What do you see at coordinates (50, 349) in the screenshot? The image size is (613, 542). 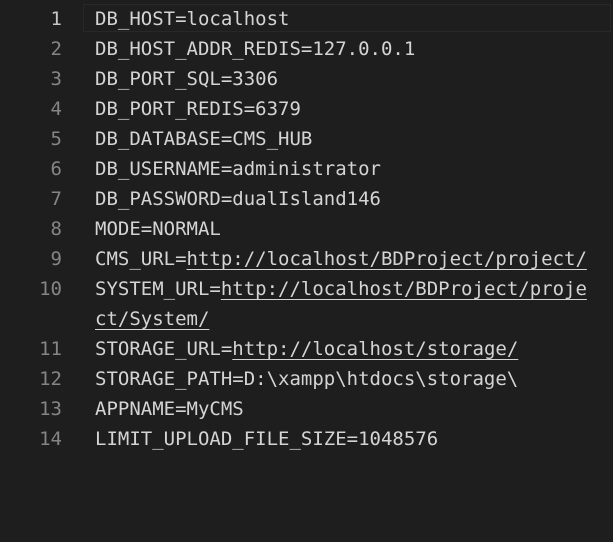 I see `line-number: 11` at bounding box center [50, 349].